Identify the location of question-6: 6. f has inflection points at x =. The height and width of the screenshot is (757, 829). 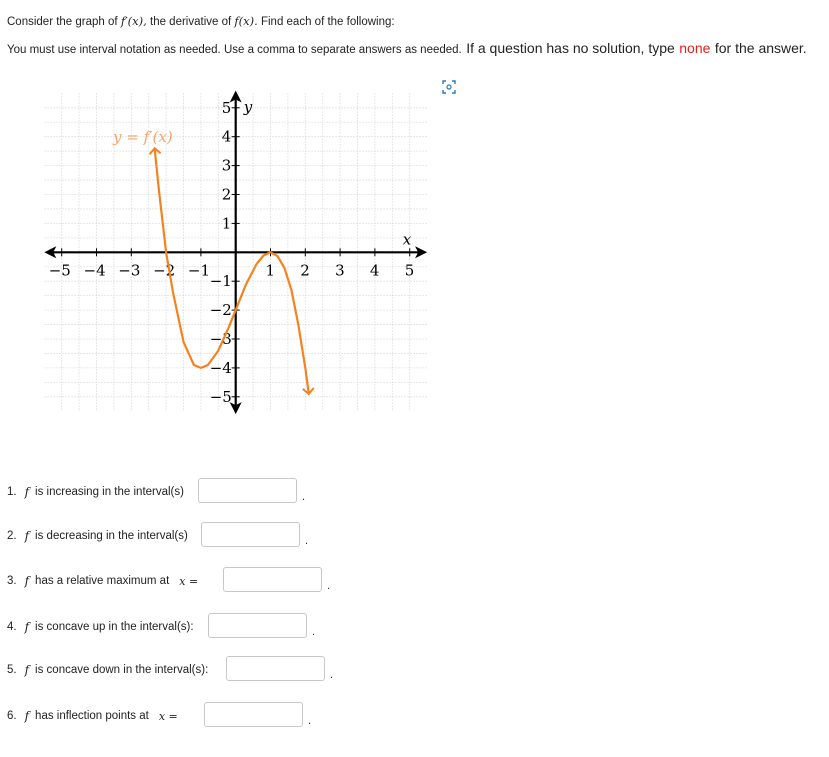
(92, 716).